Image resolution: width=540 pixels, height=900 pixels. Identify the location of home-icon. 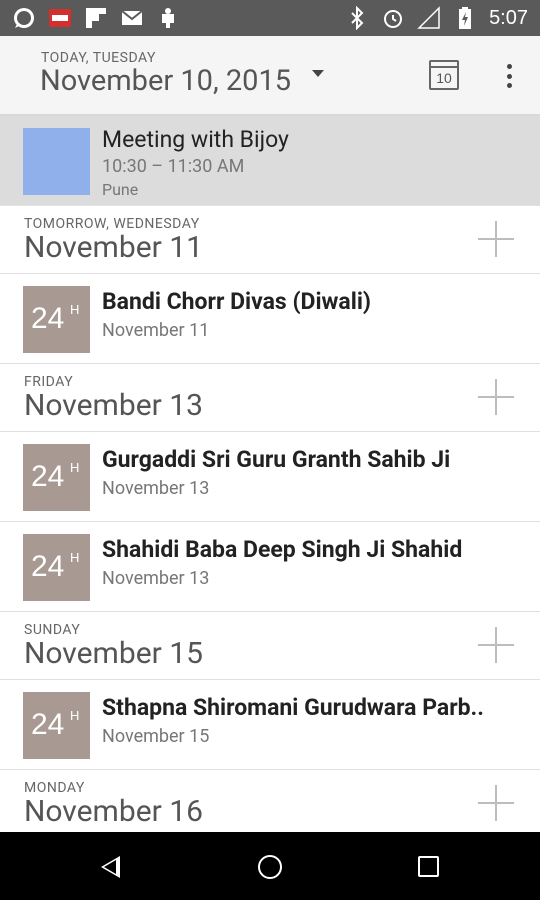
(270, 867).